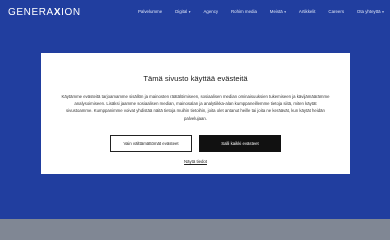 Image resolution: width=390 pixels, height=240 pixels. Describe the element at coordinates (240, 143) in the screenshot. I see `accept-all-cookies-button: Salli kaikki evästeet` at that location.